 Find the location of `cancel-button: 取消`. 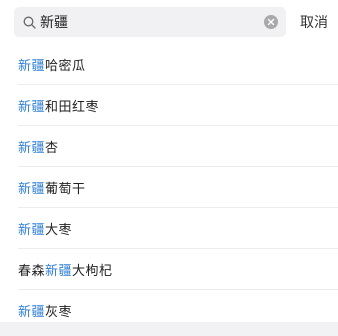

cancel-button: 取消 is located at coordinates (314, 22).